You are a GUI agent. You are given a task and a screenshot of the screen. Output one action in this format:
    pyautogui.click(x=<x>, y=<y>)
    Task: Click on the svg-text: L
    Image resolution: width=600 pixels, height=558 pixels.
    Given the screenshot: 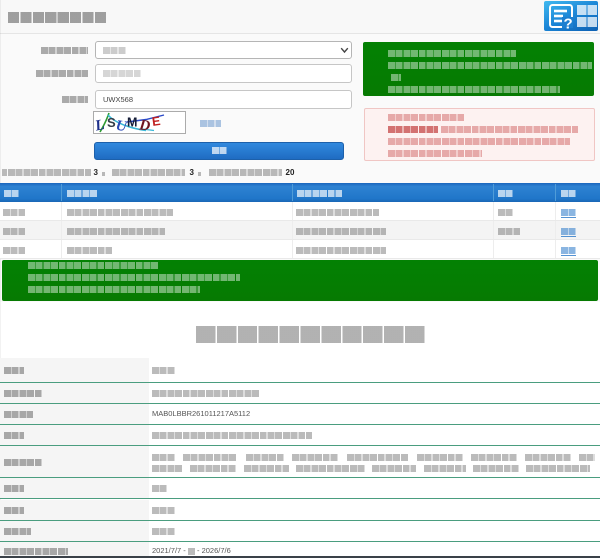 What is the action you would take?
    pyautogui.click(x=100, y=125)
    